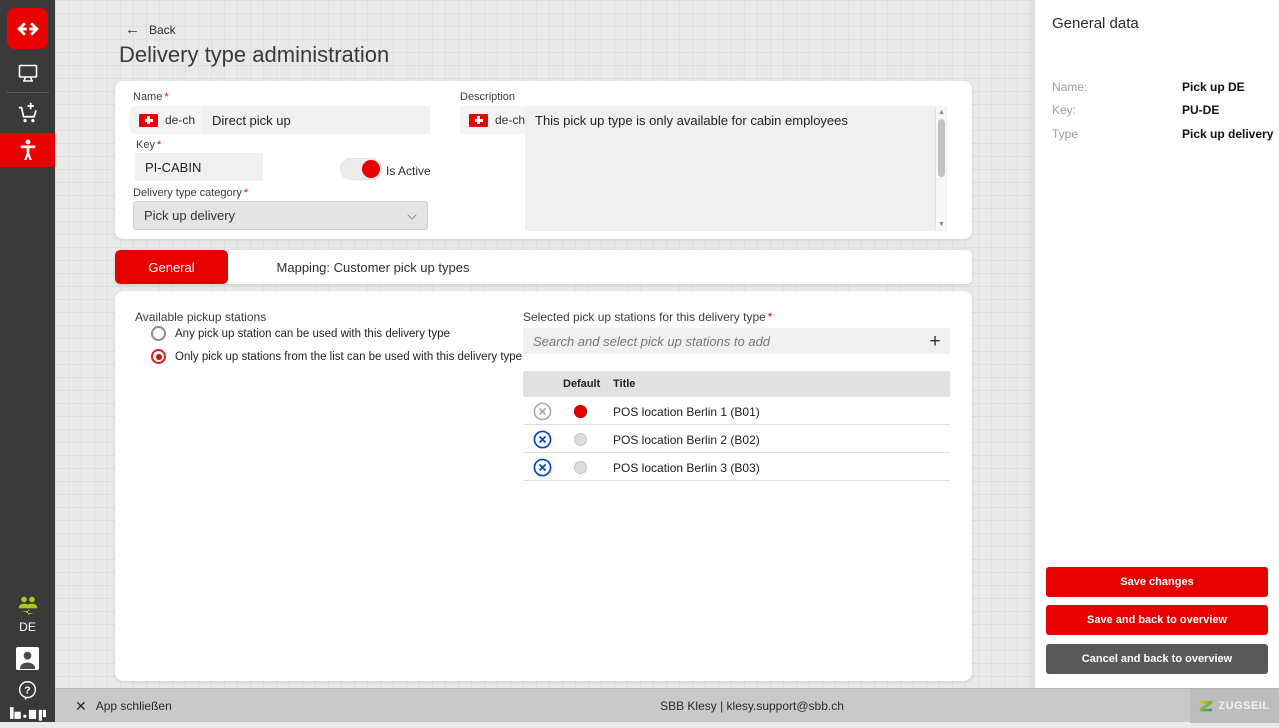  Describe the element at coordinates (201, 317) in the screenshot. I see `available-stations-label: Available pickup stations` at that location.